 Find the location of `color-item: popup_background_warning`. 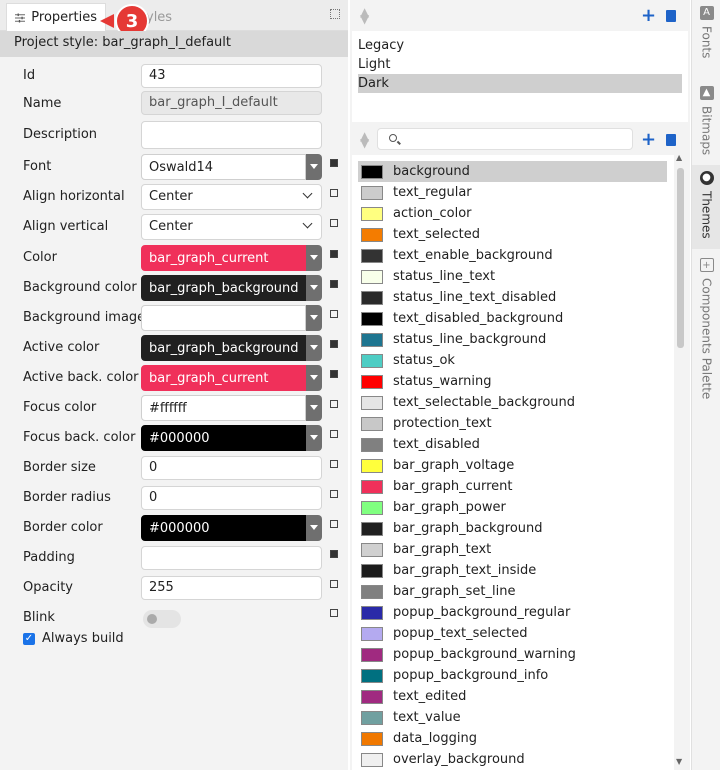

color-item: popup_background_warning is located at coordinates (512, 654).